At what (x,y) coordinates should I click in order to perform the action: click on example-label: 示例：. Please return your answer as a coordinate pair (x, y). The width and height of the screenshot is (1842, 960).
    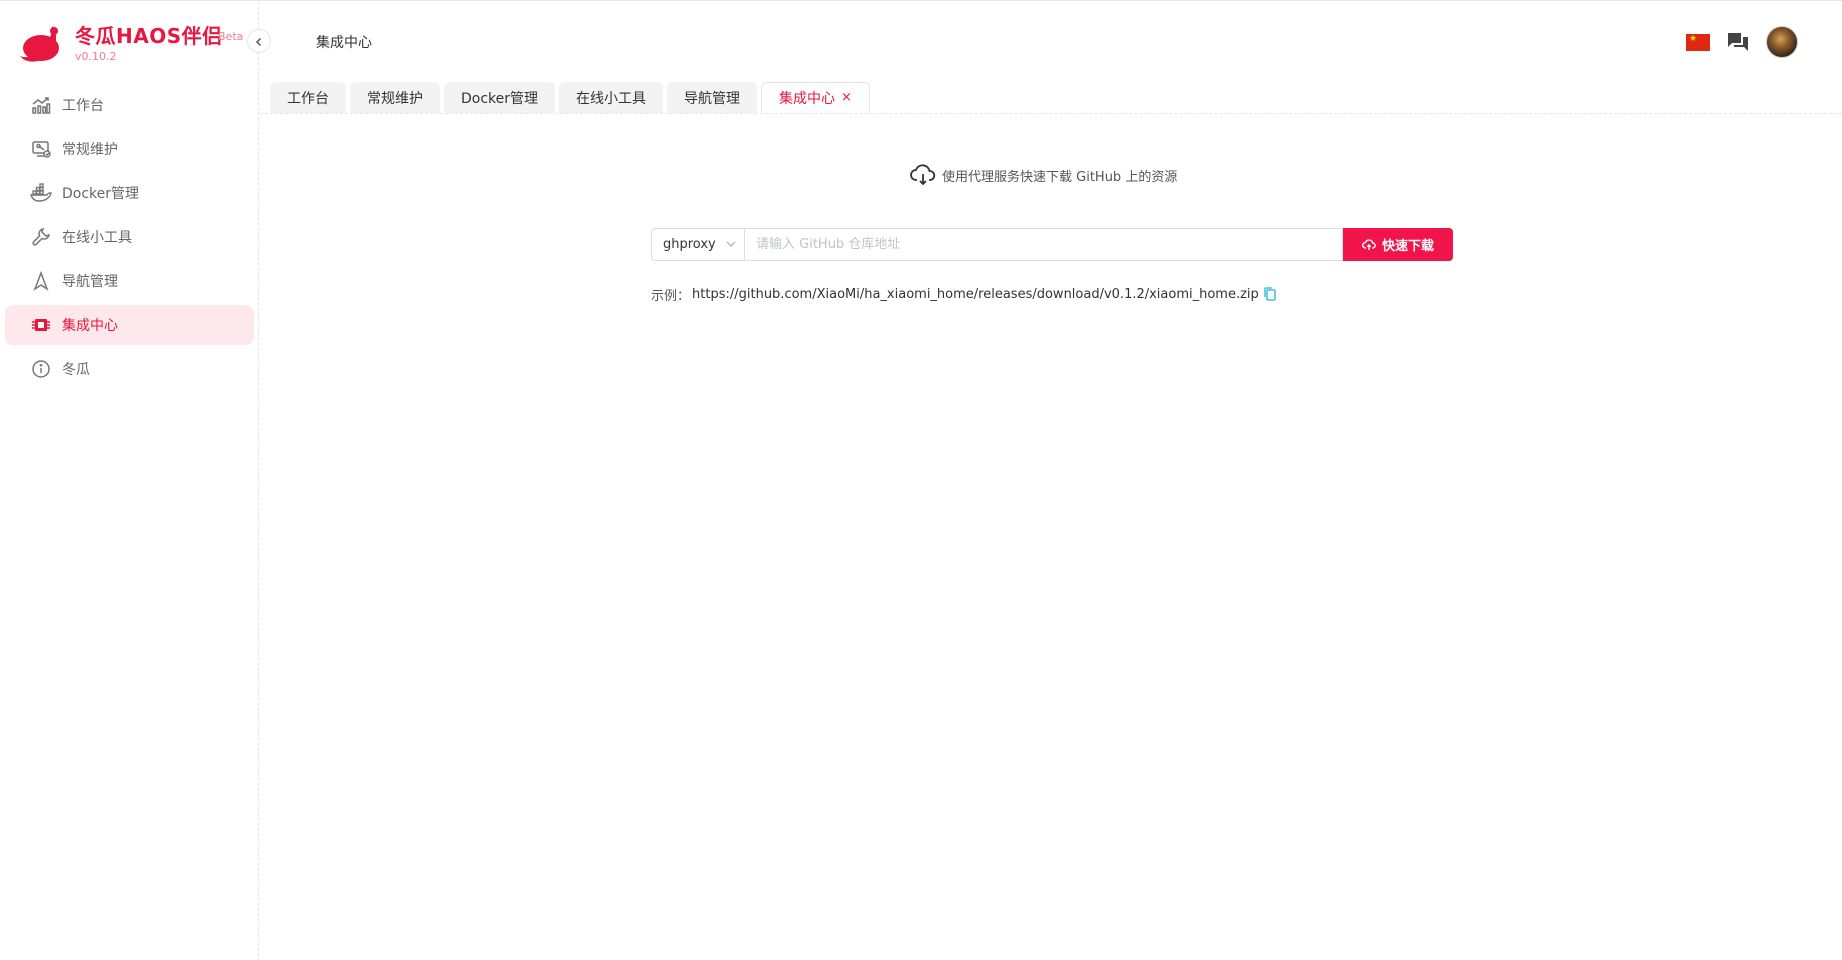
    Looking at the image, I should click on (671, 296).